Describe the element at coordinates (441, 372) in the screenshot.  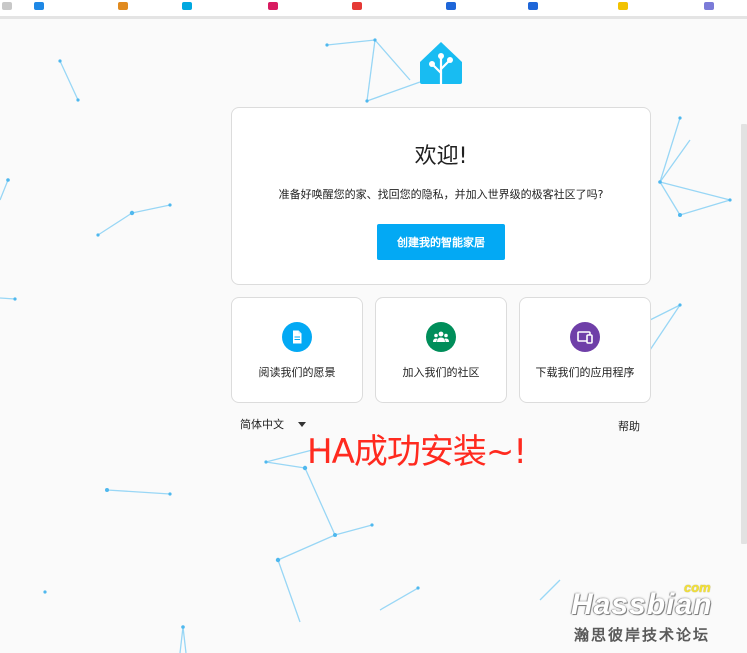
I see `tile-label: 加入我们的社区` at that location.